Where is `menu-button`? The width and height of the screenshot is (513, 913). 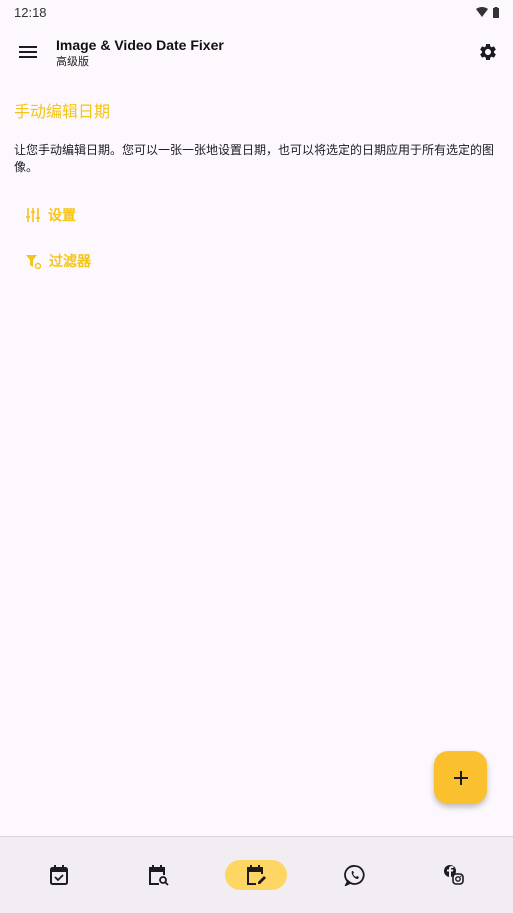 menu-button is located at coordinates (28, 52).